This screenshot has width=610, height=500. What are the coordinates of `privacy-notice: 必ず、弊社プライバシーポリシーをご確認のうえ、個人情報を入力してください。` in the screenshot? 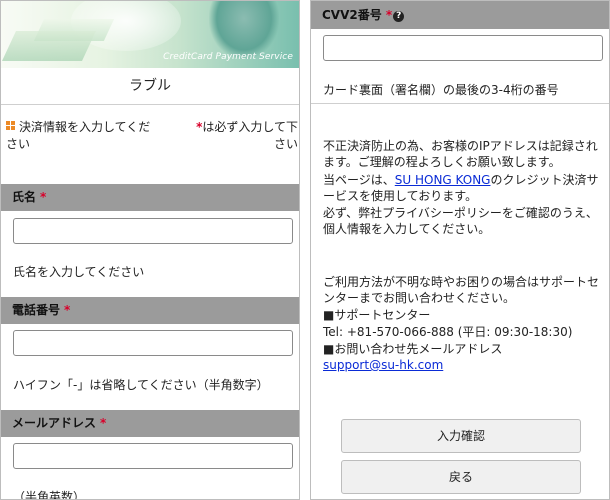 It's located at (460, 221).